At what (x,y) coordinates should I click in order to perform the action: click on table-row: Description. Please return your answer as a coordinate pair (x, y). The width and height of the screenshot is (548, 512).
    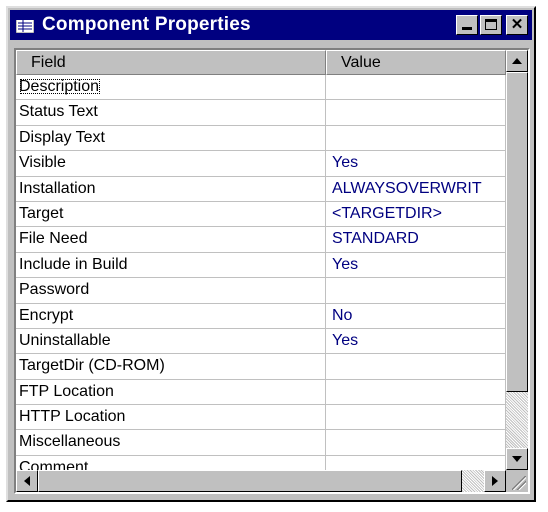
    Looking at the image, I should click on (261, 88).